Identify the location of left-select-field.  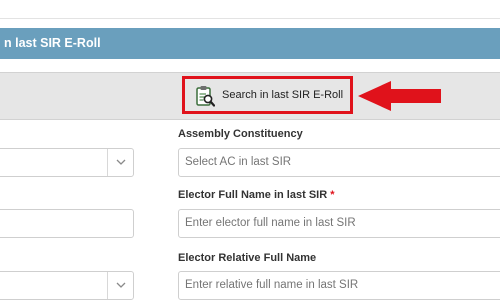
(67, 162).